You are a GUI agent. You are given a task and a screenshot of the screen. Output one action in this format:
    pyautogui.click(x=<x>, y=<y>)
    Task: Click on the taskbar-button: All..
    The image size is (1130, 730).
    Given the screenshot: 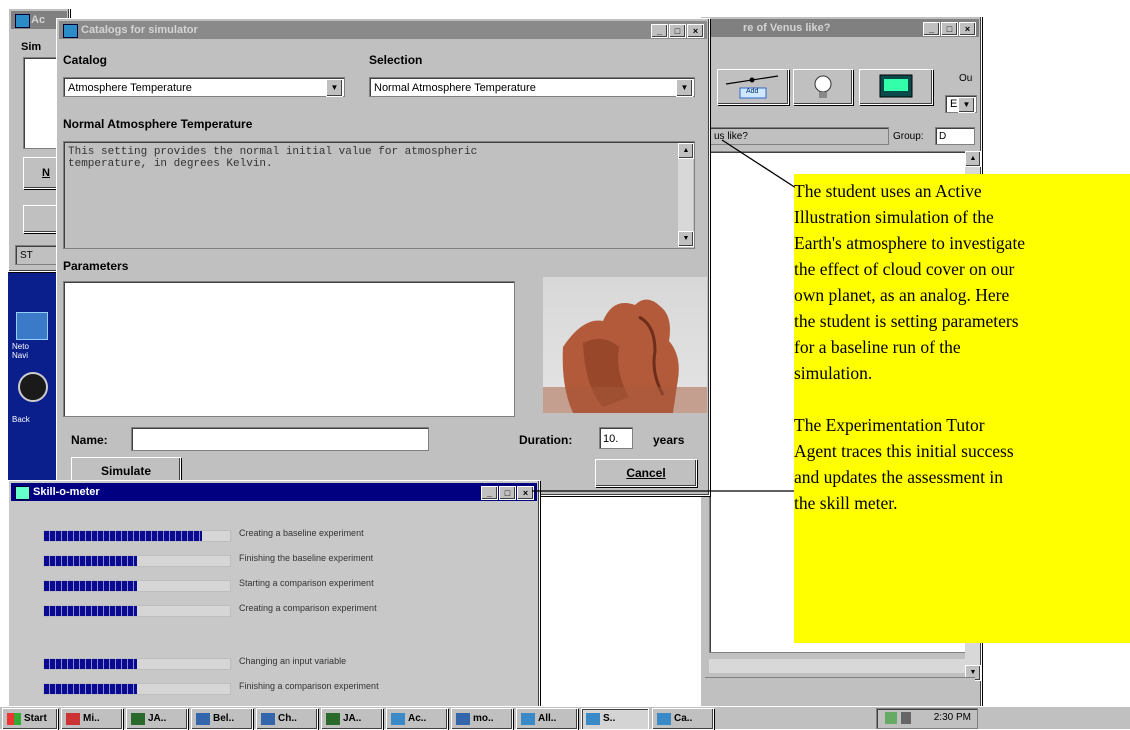 What is the action you would take?
    pyautogui.click(x=547, y=719)
    